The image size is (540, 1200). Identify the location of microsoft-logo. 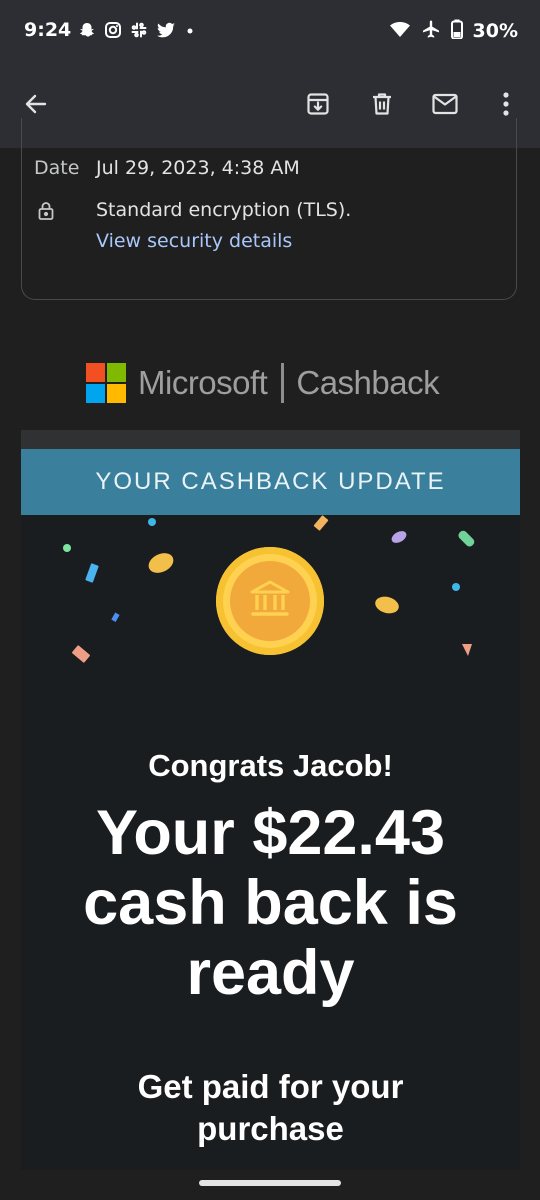
(106, 383).